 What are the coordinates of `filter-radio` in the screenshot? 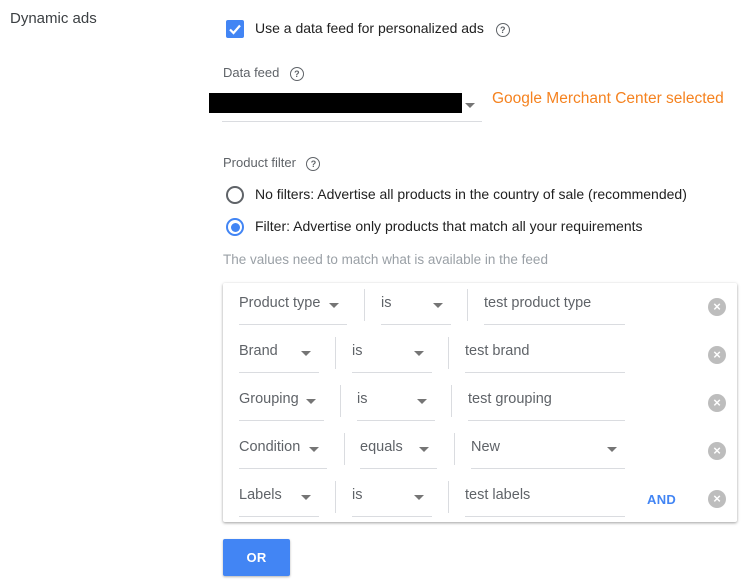 It's located at (235, 227).